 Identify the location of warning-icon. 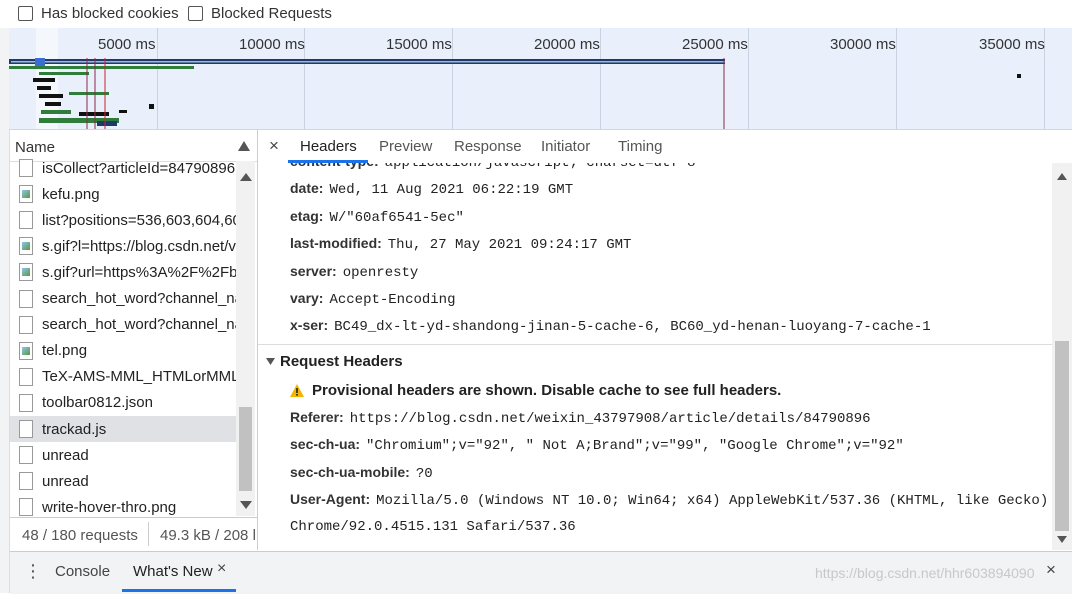
(297, 390).